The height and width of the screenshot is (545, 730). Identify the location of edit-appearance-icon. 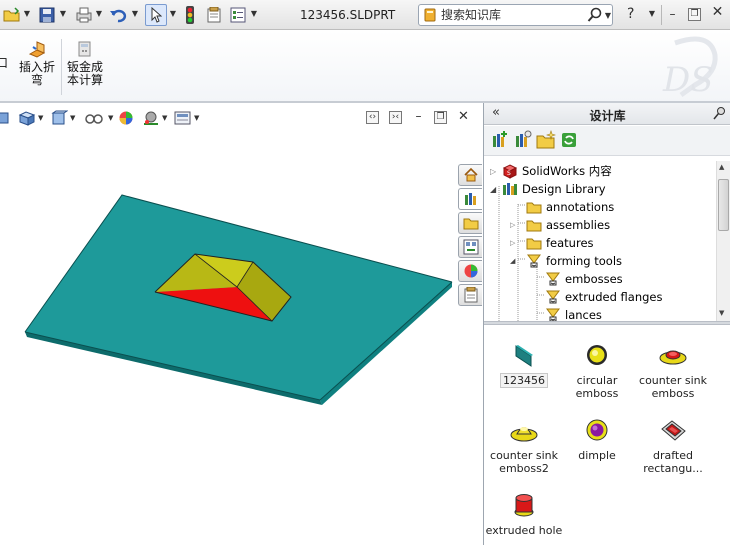
(126, 118).